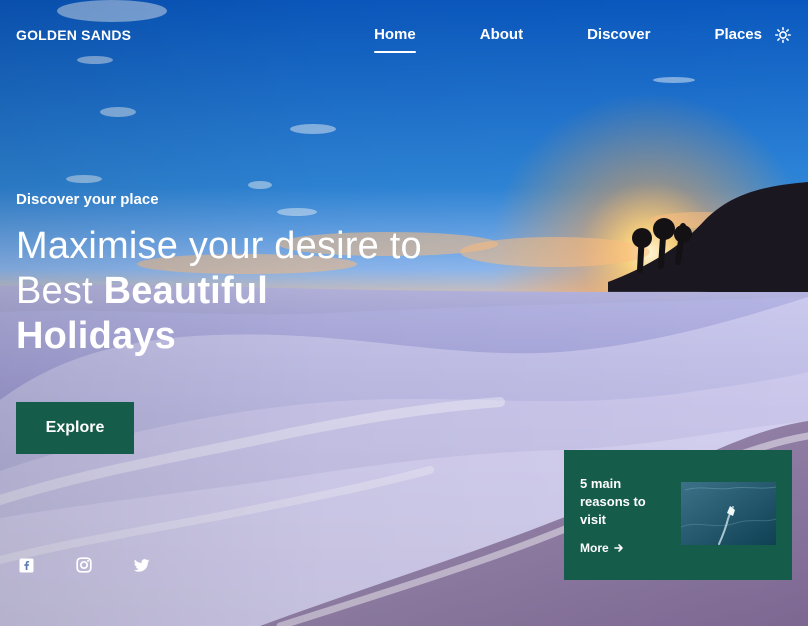 The height and width of the screenshot is (626, 808). Describe the element at coordinates (96, 336) in the screenshot. I see `headline-line-3-bold: Holidays` at that location.